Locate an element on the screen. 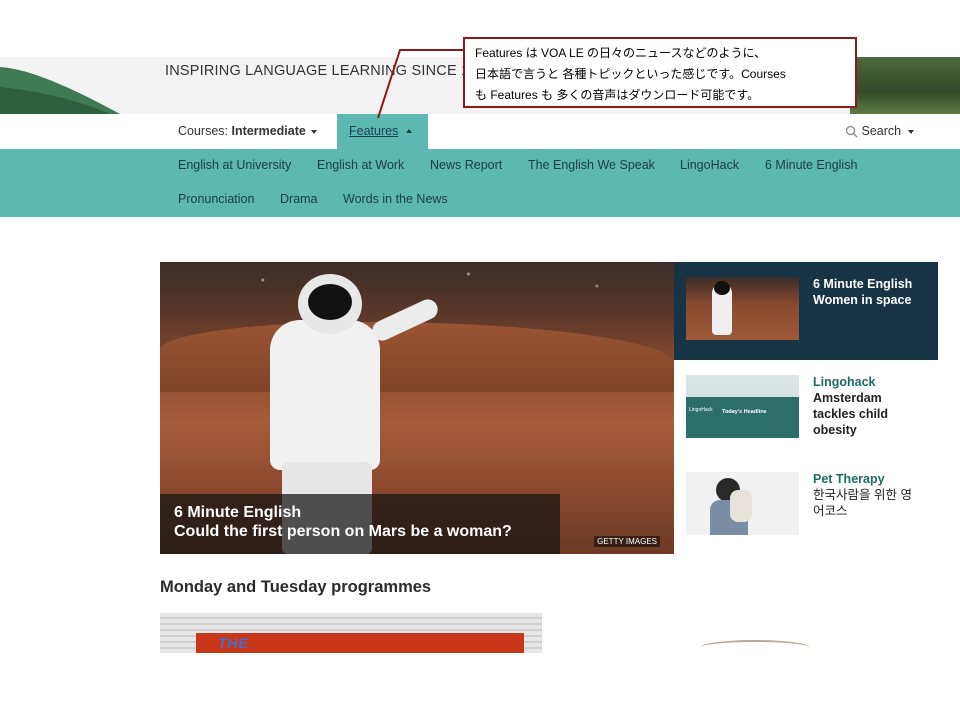  programme-promo-image: THE is located at coordinates (351, 633).